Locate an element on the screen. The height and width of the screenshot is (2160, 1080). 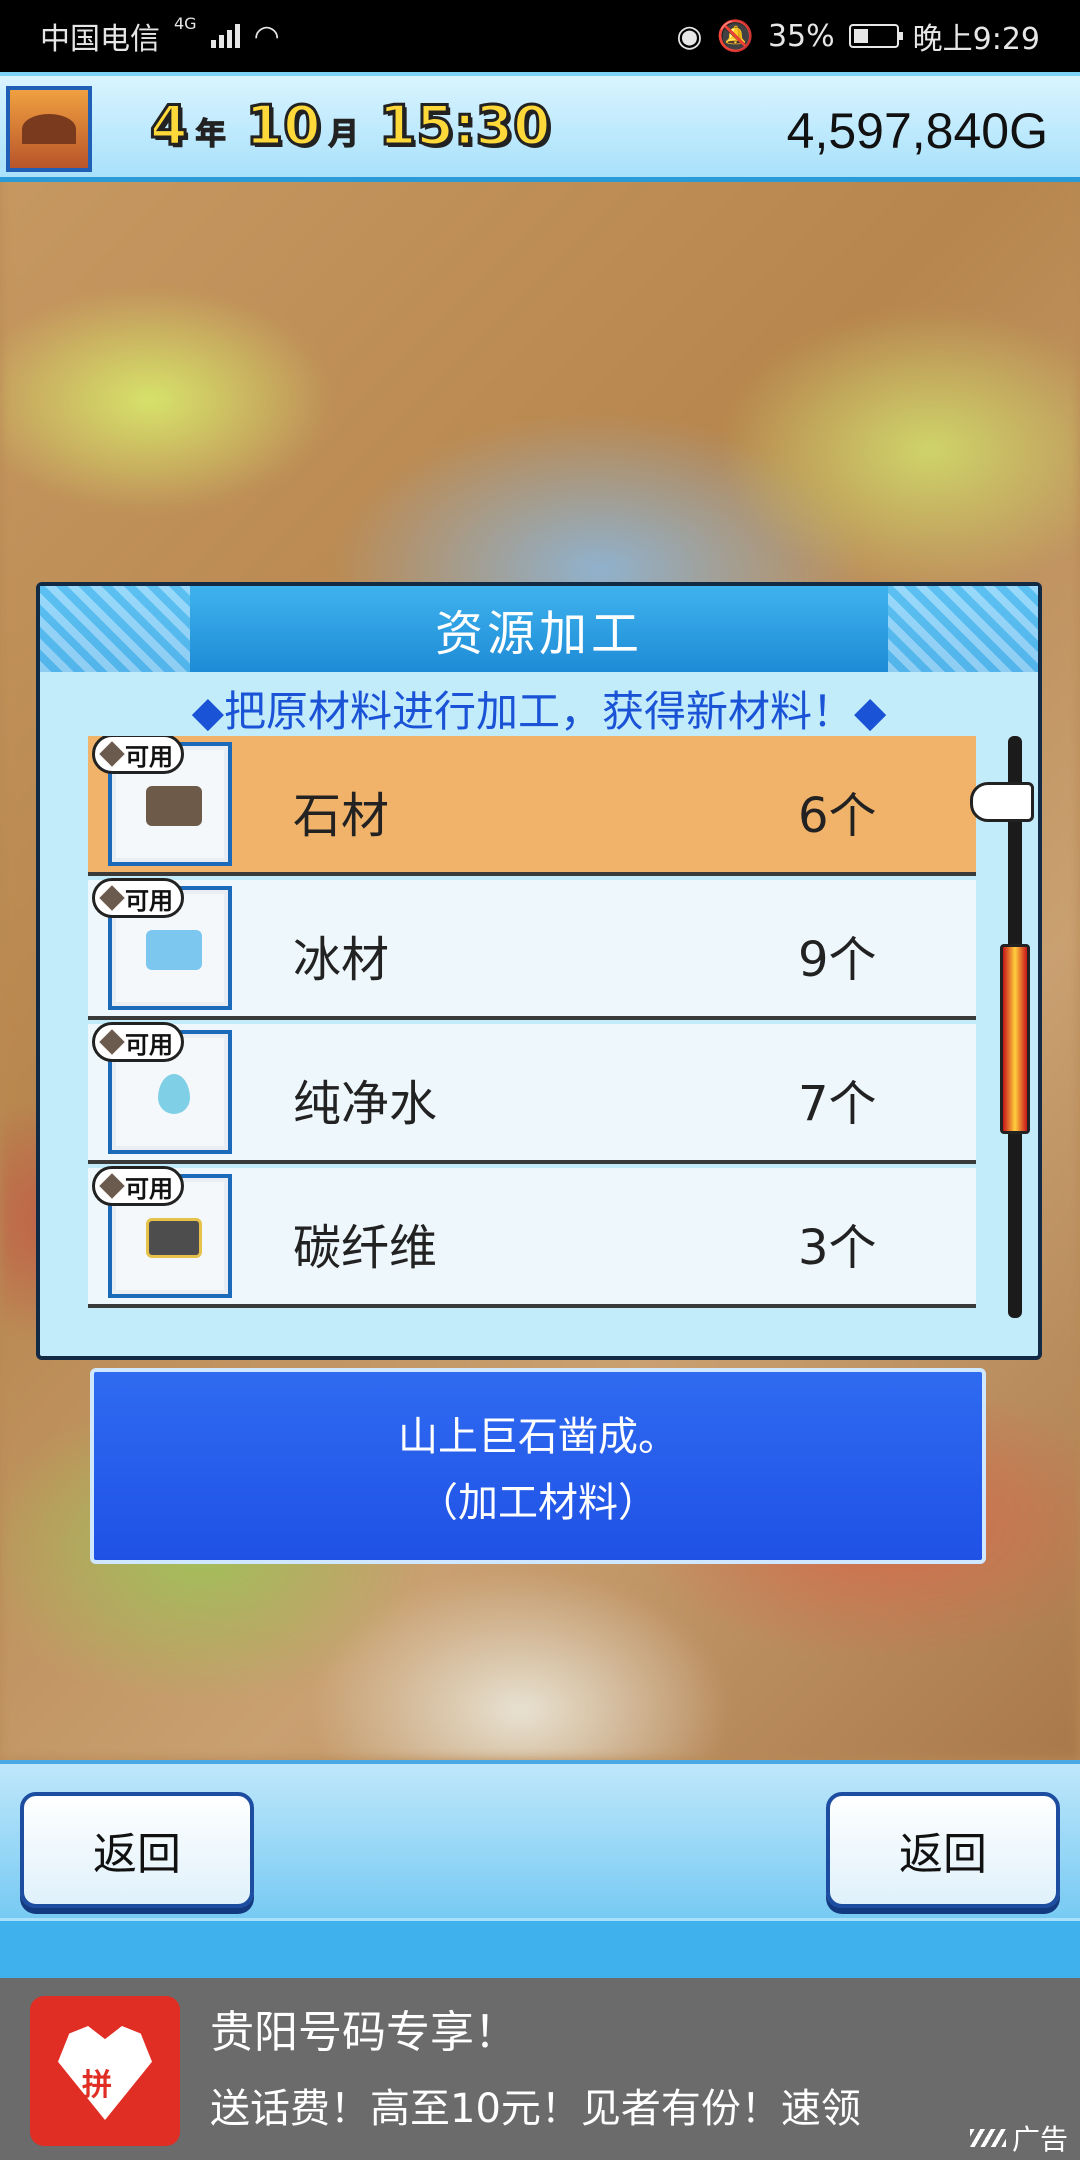
material-row-carbon-fiber: 可用 碳纤维 3个 is located at coordinates (532, 1237).